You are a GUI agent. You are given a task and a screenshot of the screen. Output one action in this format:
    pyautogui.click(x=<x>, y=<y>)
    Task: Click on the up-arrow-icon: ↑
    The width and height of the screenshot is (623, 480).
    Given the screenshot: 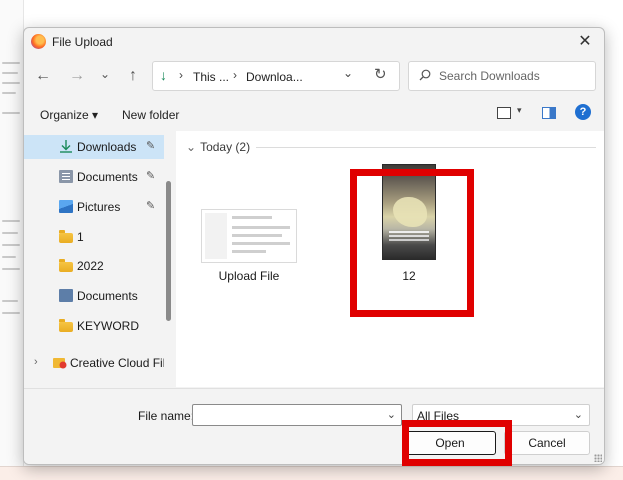 What is the action you would take?
    pyautogui.click(x=133, y=76)
    